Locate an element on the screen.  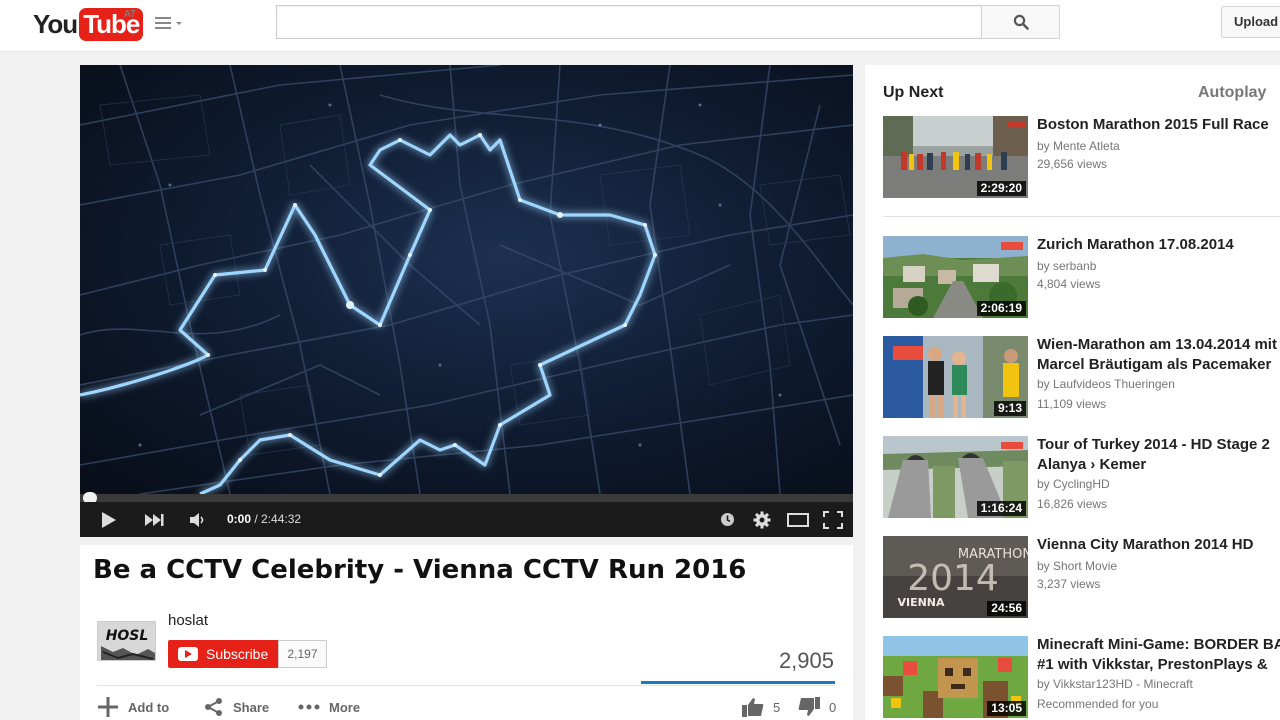
video-title: Boston Marathon 2015 Full Race is located at coordinates (1158, 125).